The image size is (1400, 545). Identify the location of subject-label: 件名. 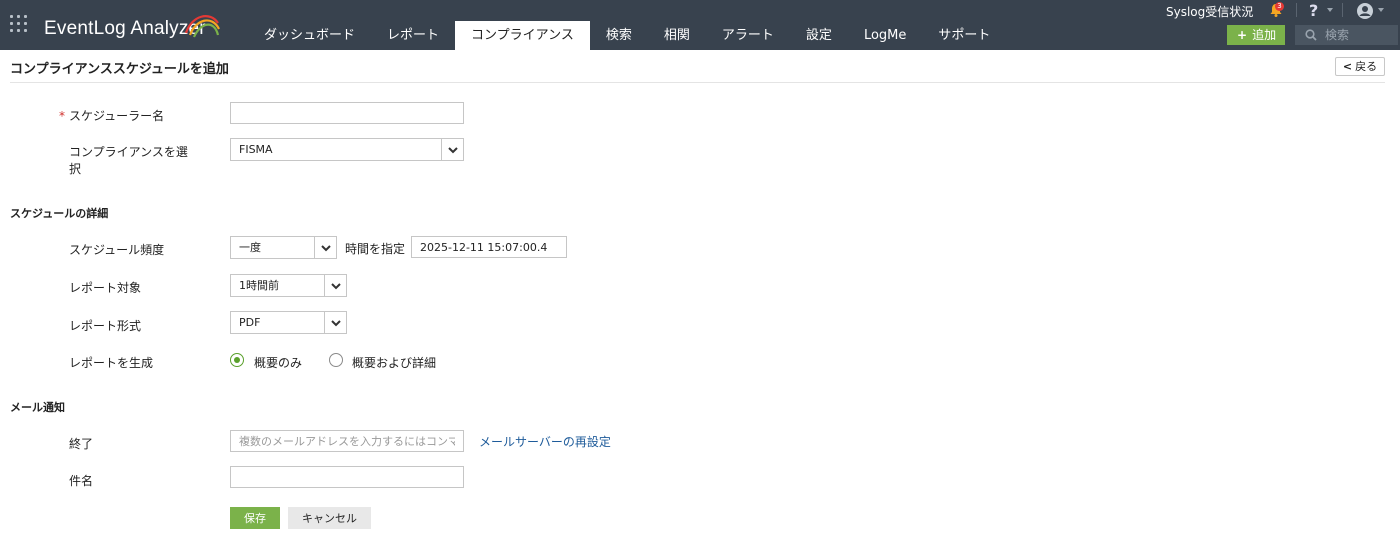
(81, 481).